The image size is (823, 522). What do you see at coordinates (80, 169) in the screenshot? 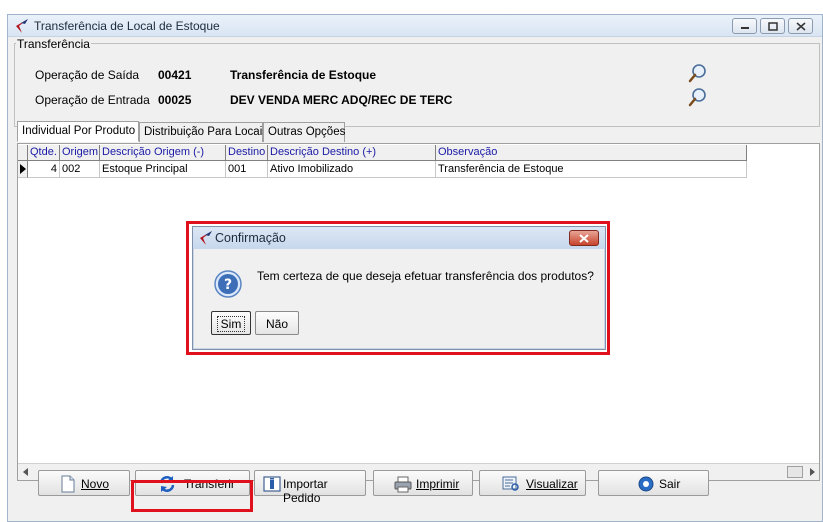
I see `cell-origem: 002` at bounding box center [80, 169].